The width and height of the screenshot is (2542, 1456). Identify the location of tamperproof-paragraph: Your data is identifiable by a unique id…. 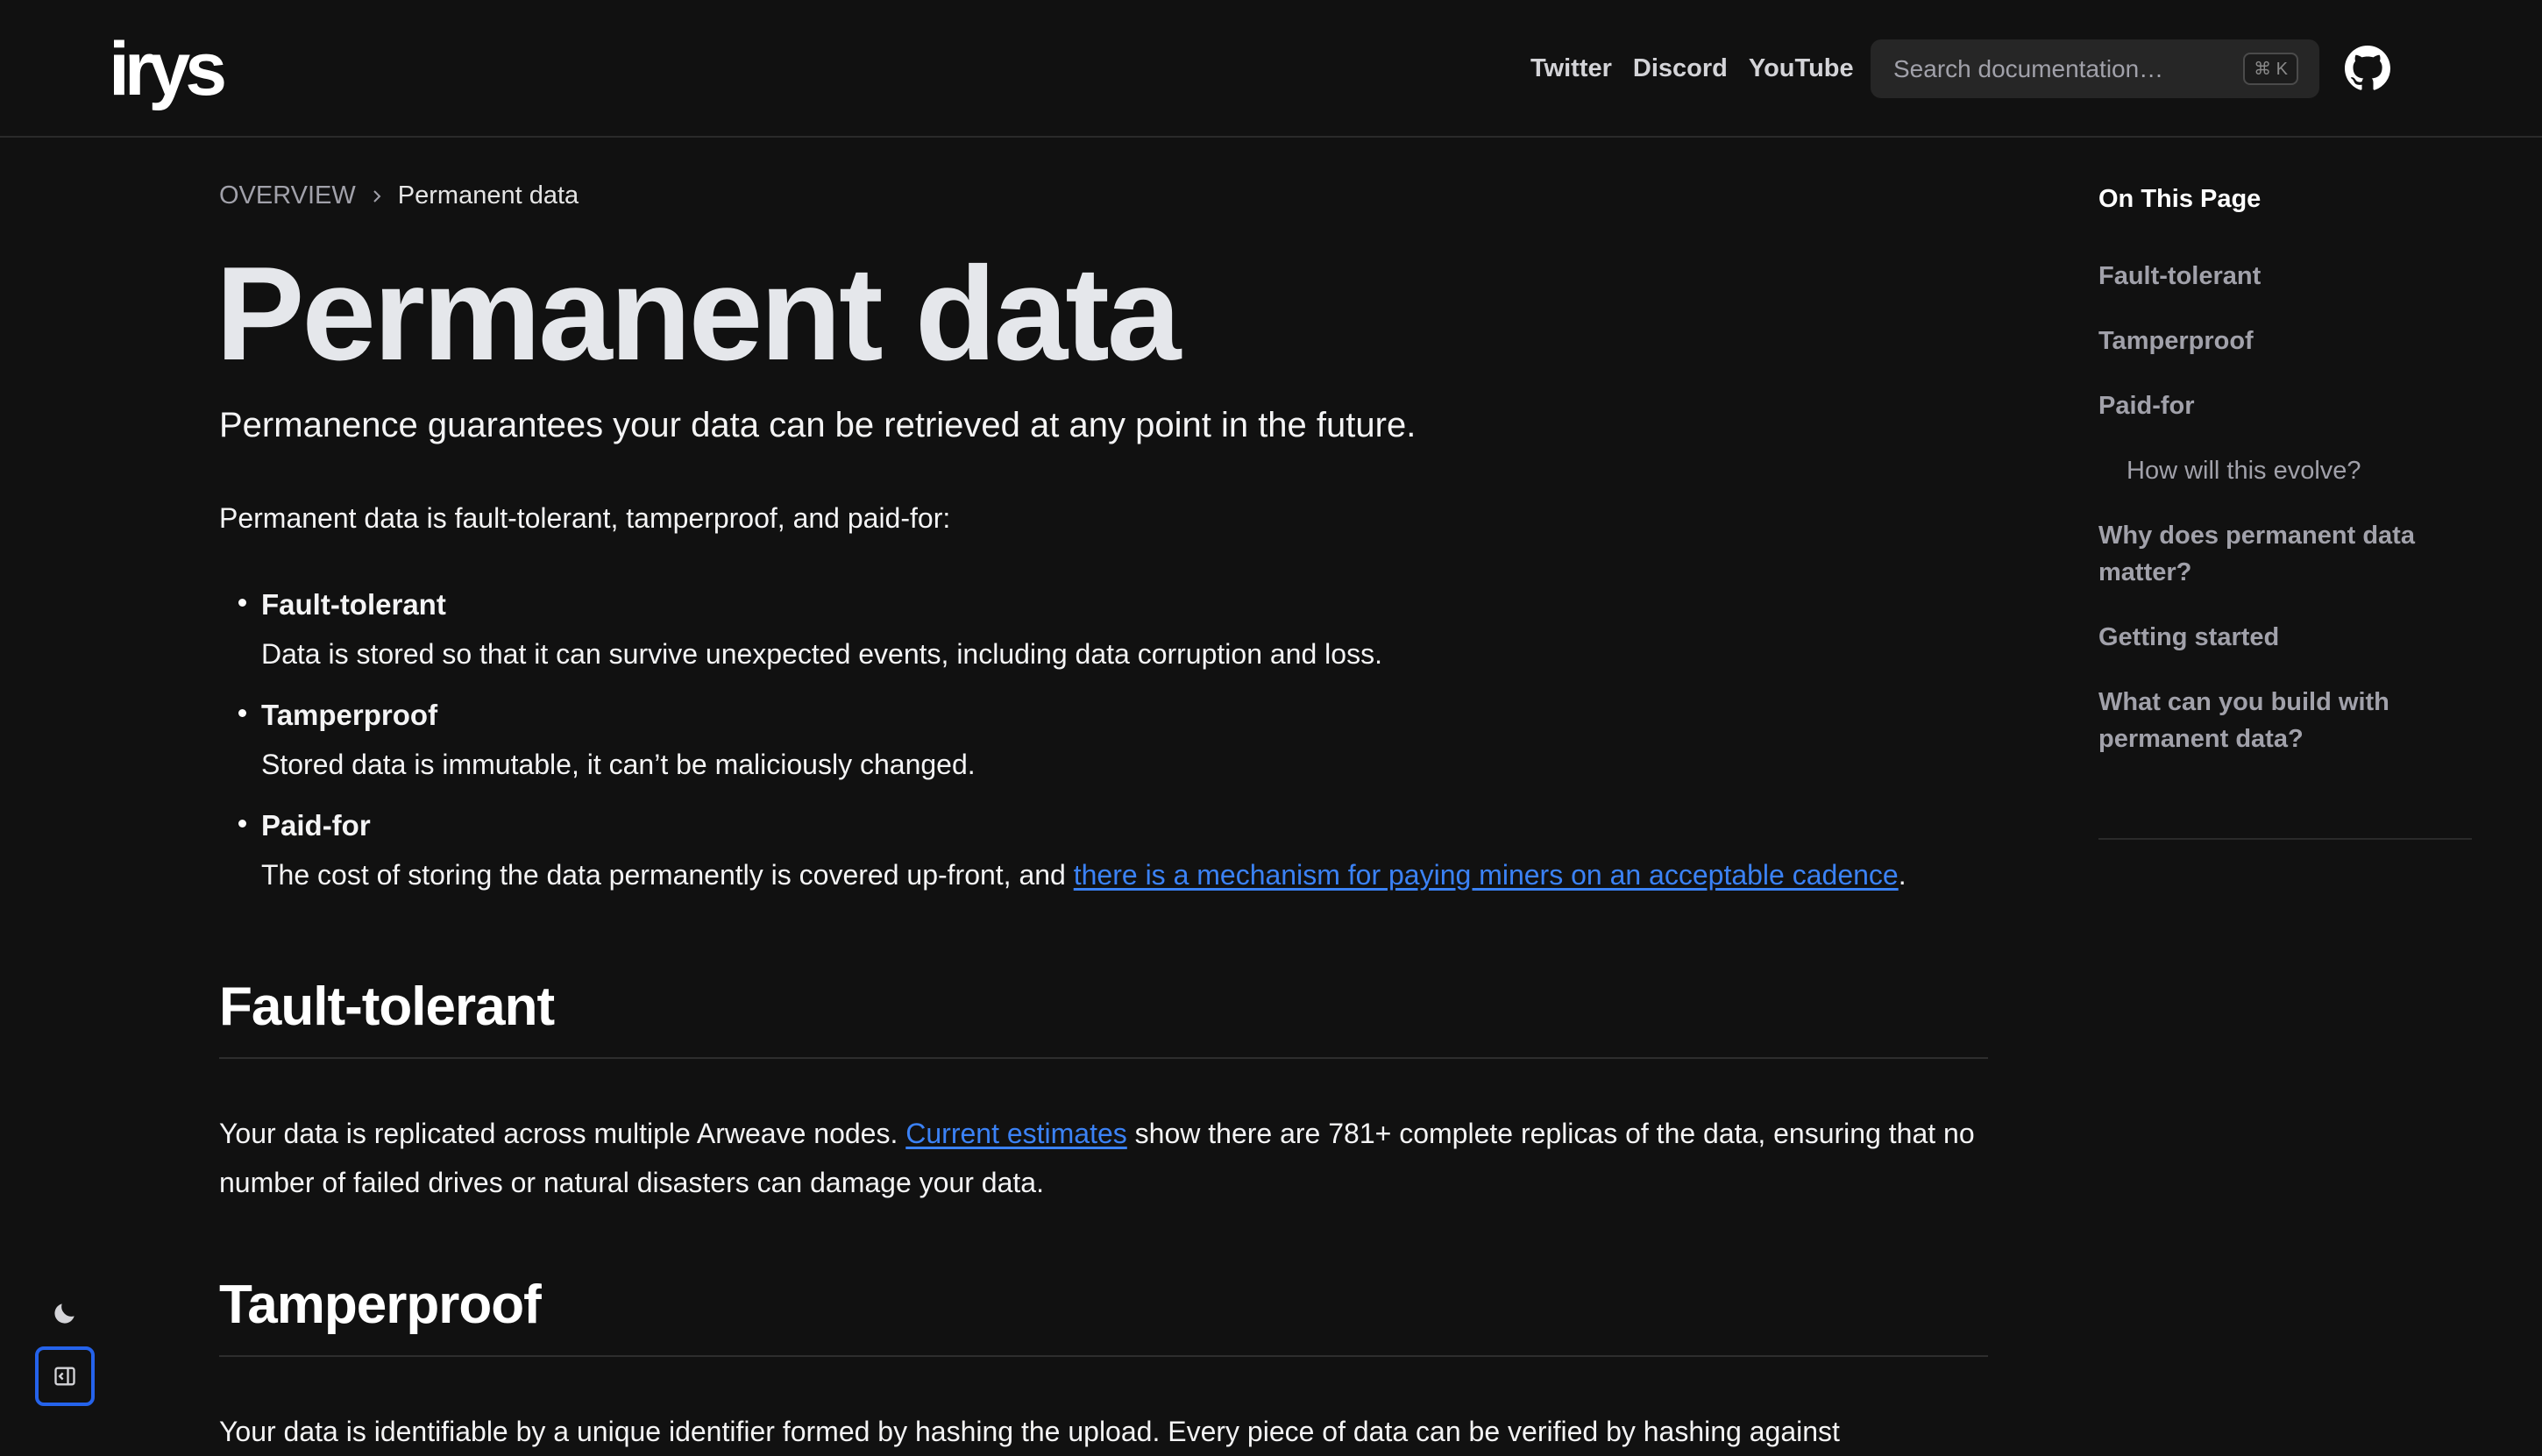
(1029, 1431).